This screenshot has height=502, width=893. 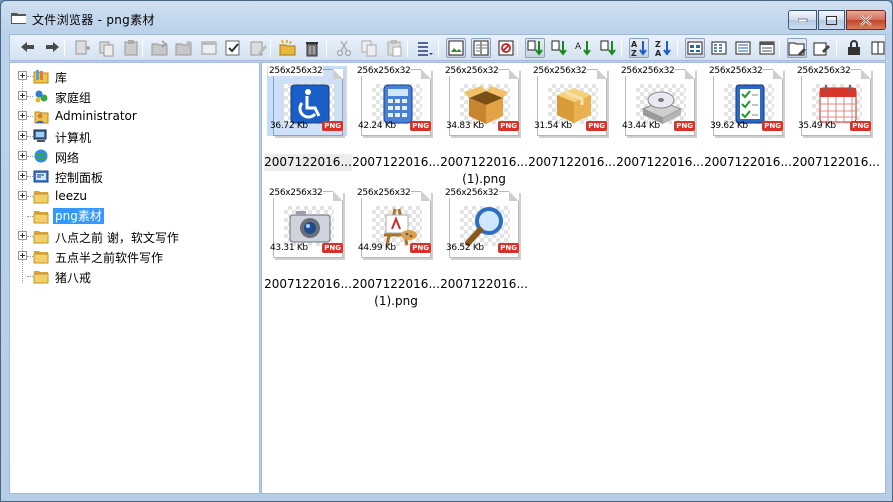 I want to click on library-icon, so click(x=41, y=77).